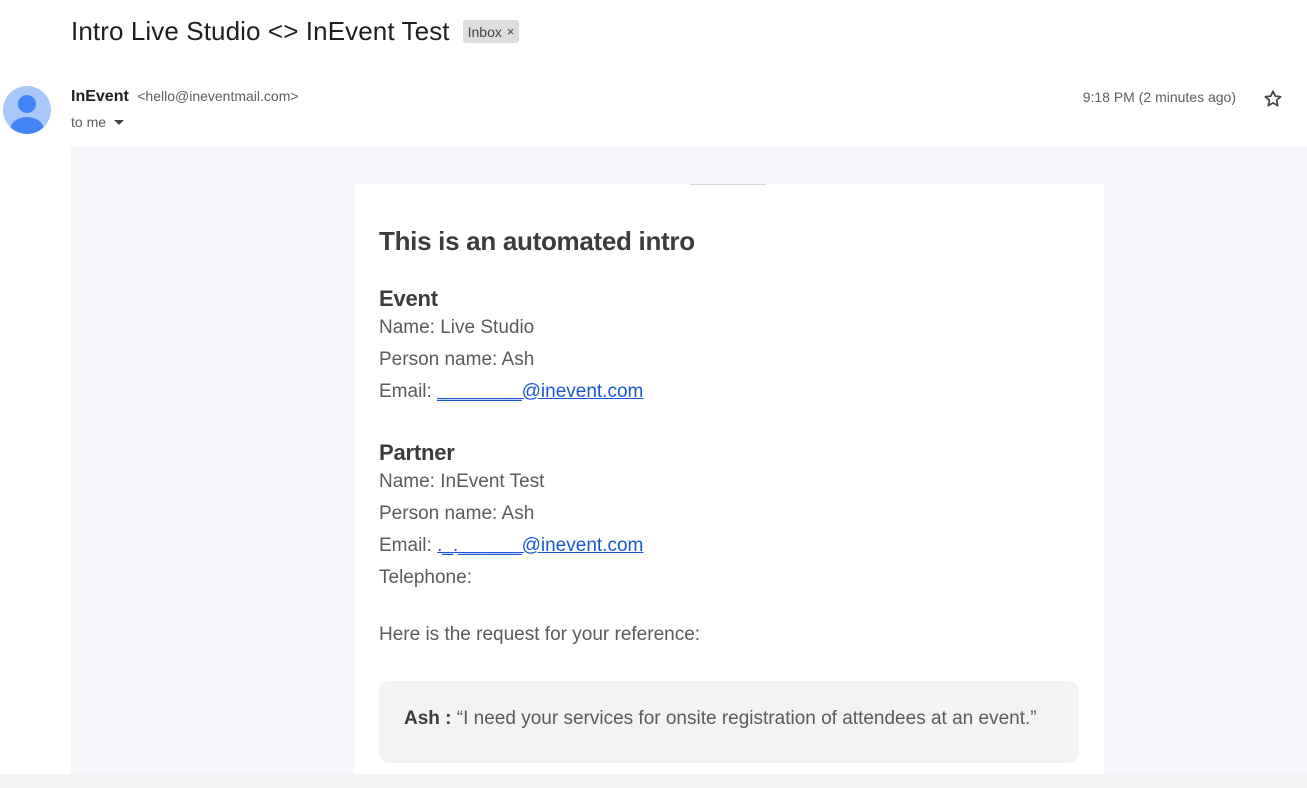 The image size is (1307, 788). Describe the element at coordinates (537, 241) in the screenshot. I see `intro-heading: This is an automated intro` at that location.